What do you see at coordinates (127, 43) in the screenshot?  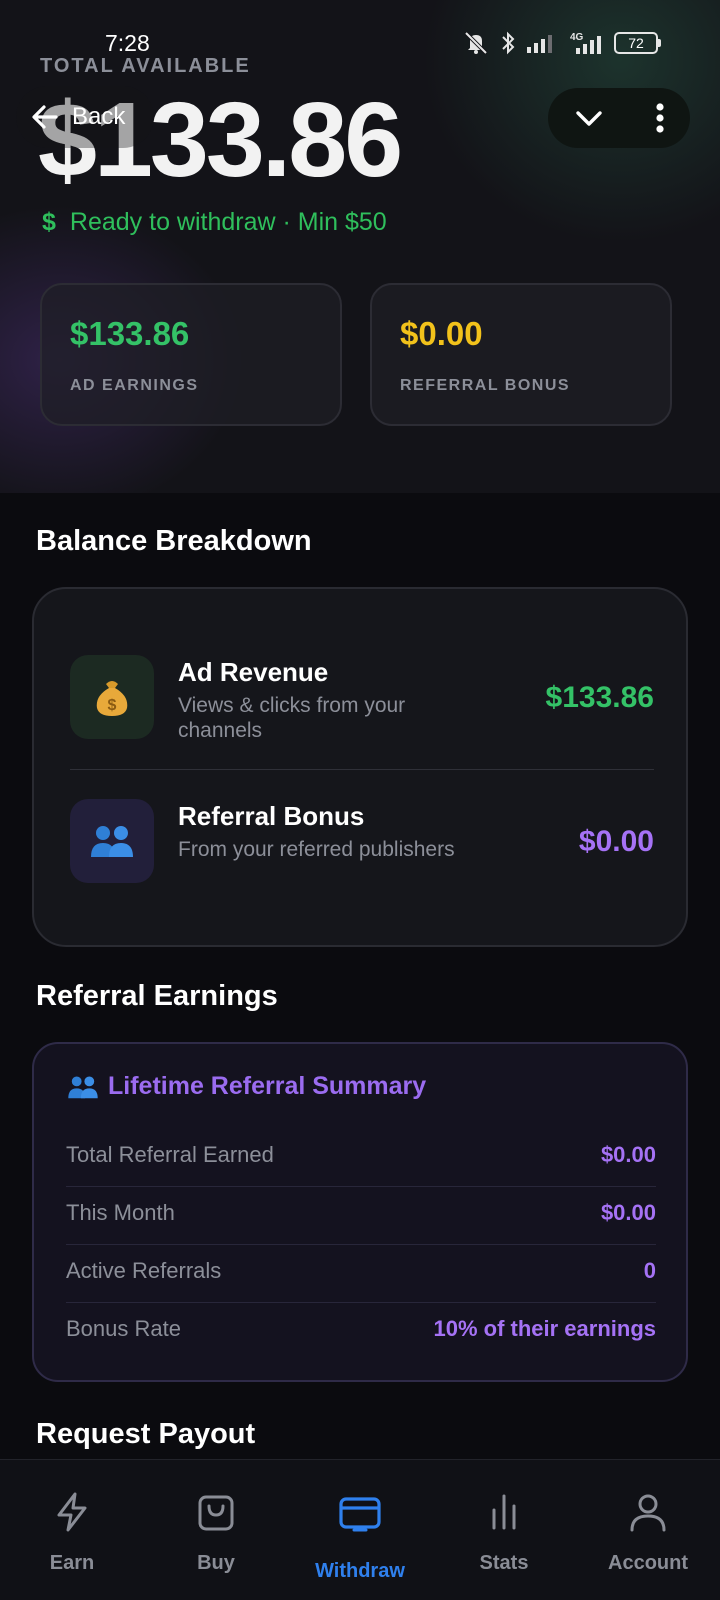 I see `status-time: 7:28` at bounding box center [127, 43].